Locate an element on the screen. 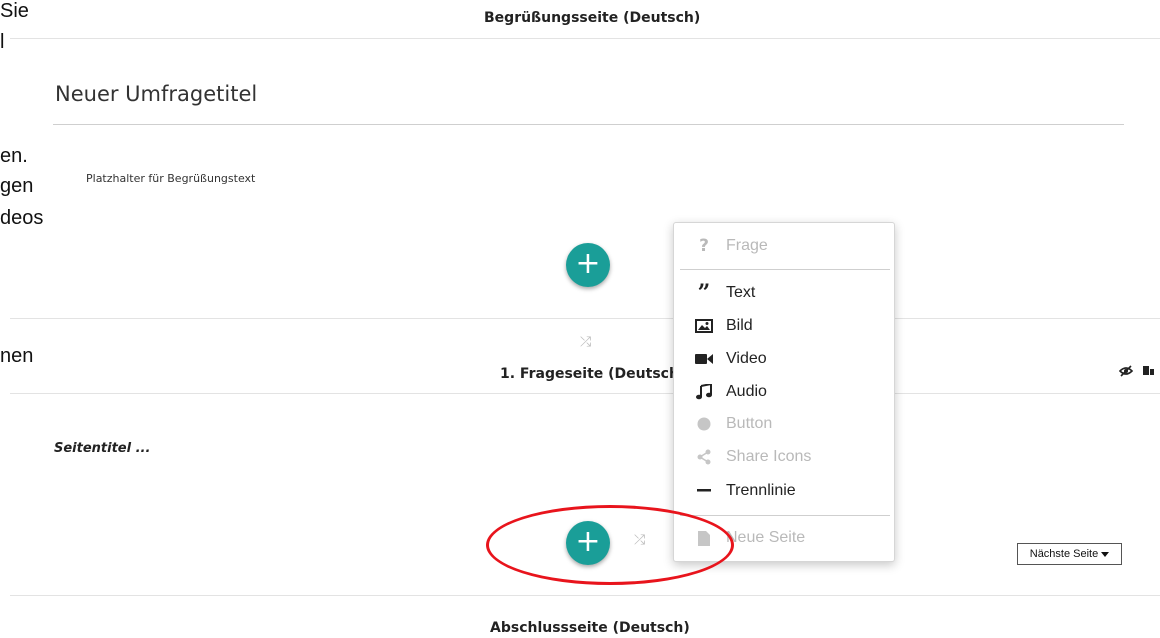 Image resolution: width=1160 pixels, height=638 pixels. question-mark-icon: ? is located at coordinates (704, 246).